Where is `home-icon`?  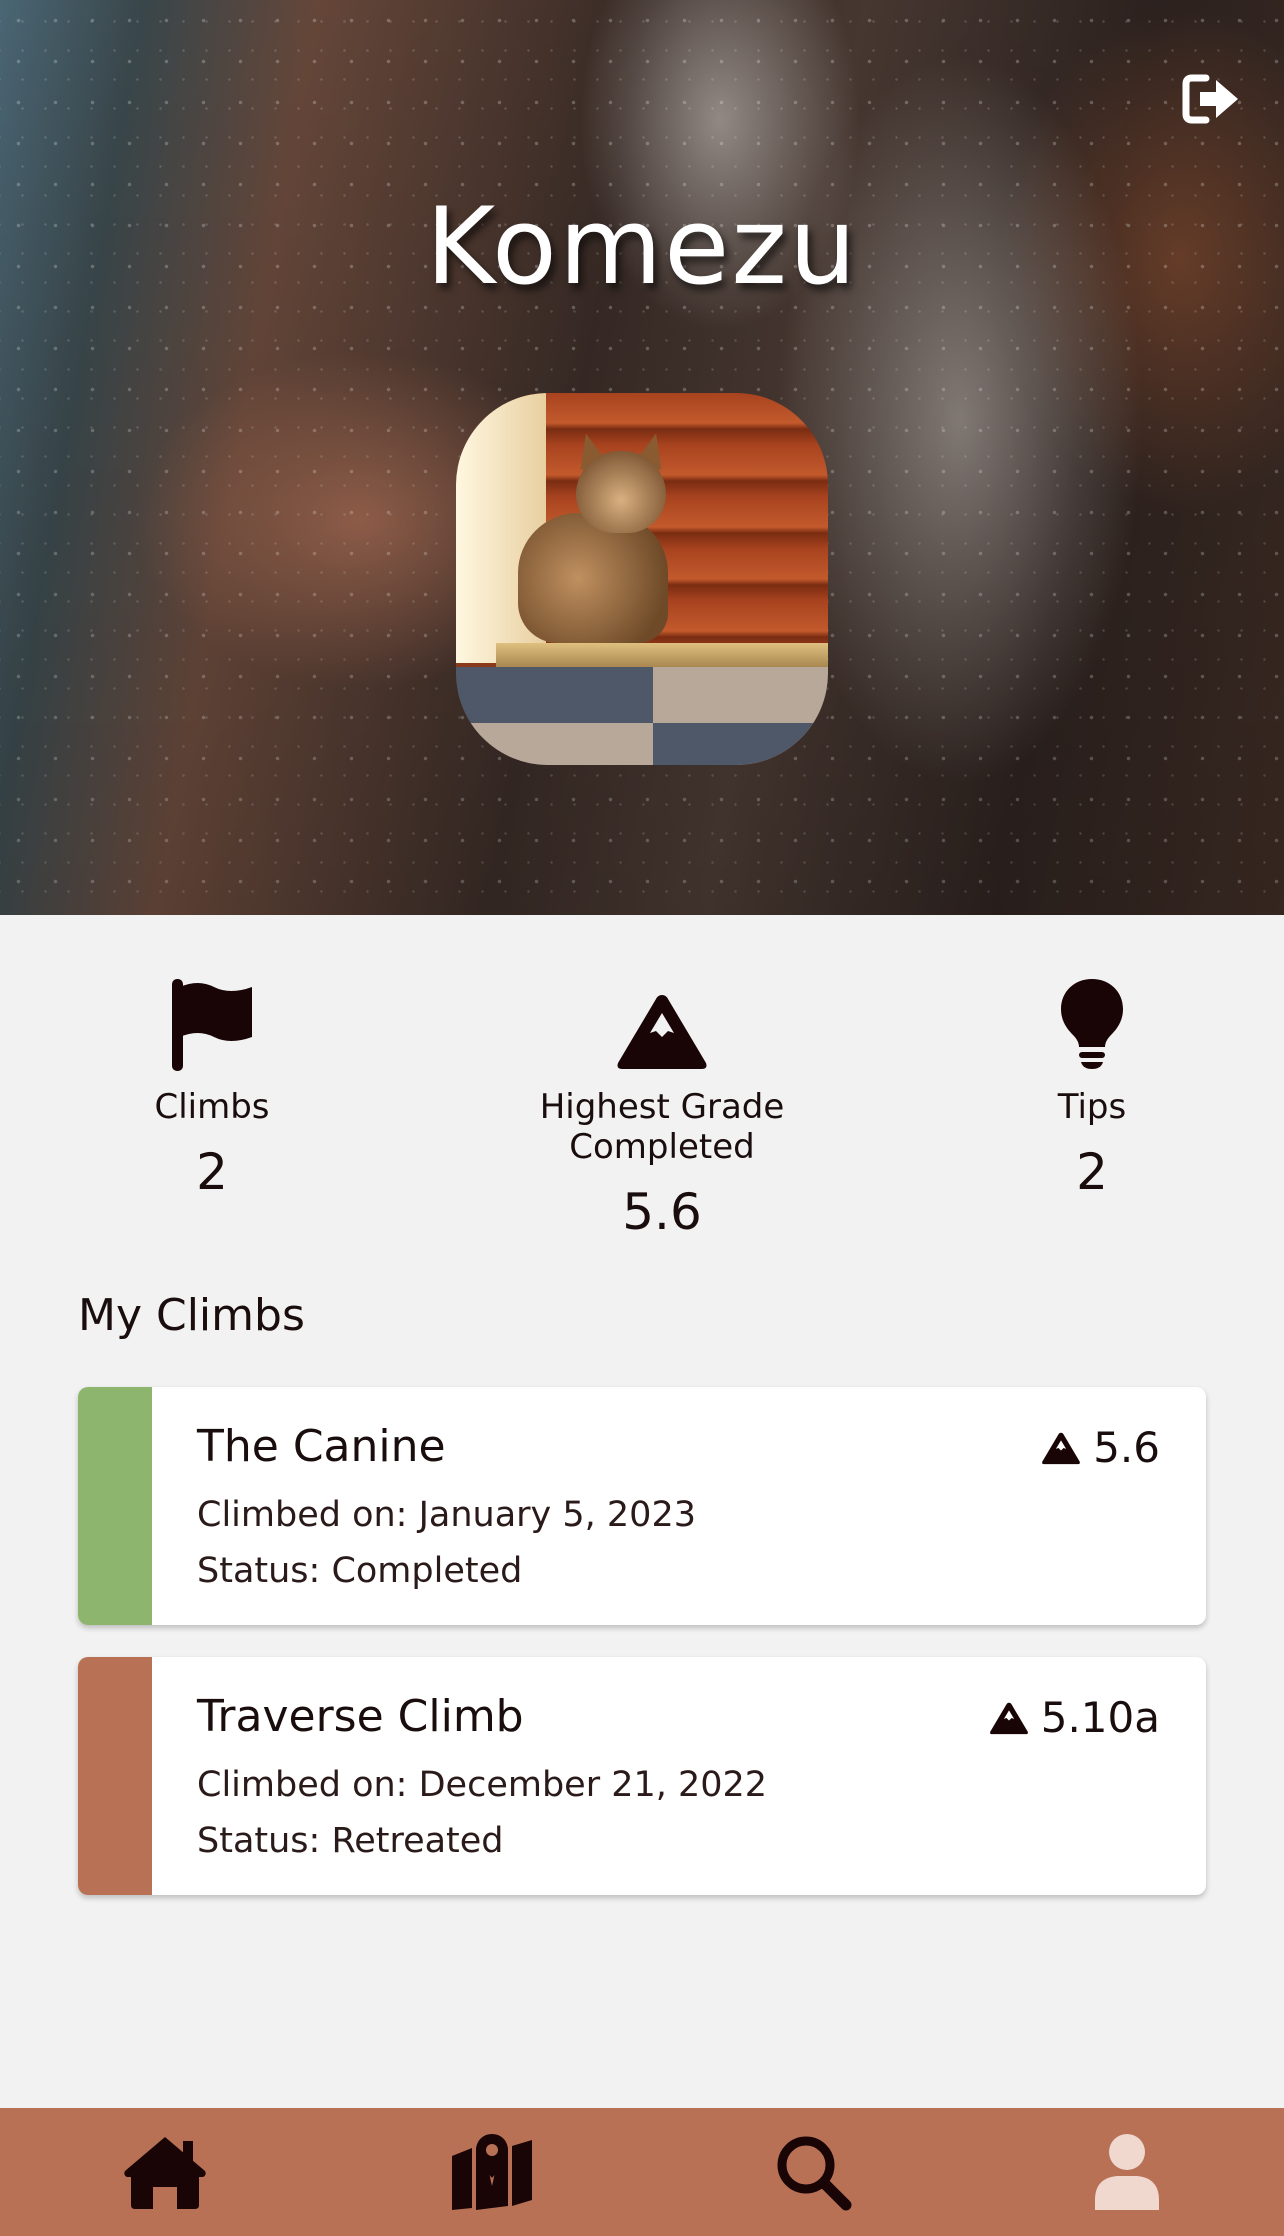
home-icon is located at coordinates (165, 2173).